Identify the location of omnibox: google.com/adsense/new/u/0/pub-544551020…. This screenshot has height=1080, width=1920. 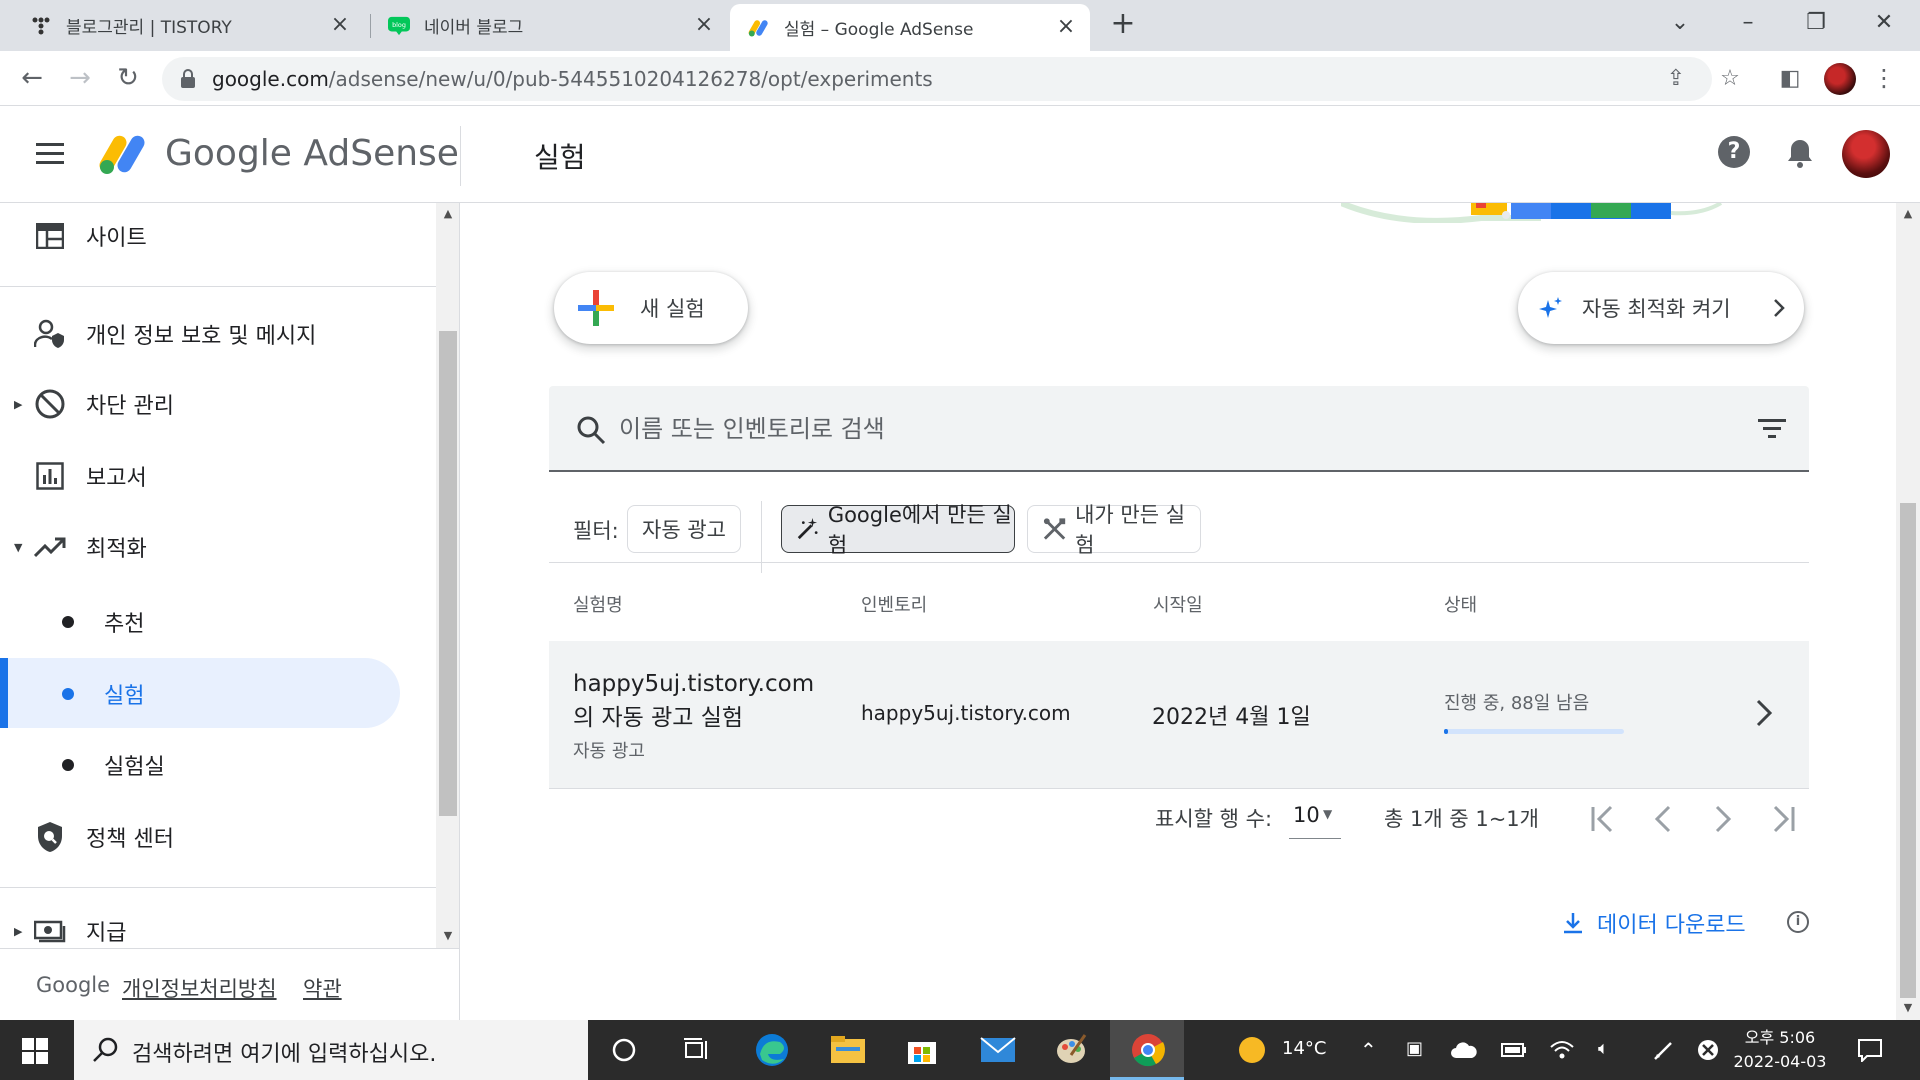
(937, 79).